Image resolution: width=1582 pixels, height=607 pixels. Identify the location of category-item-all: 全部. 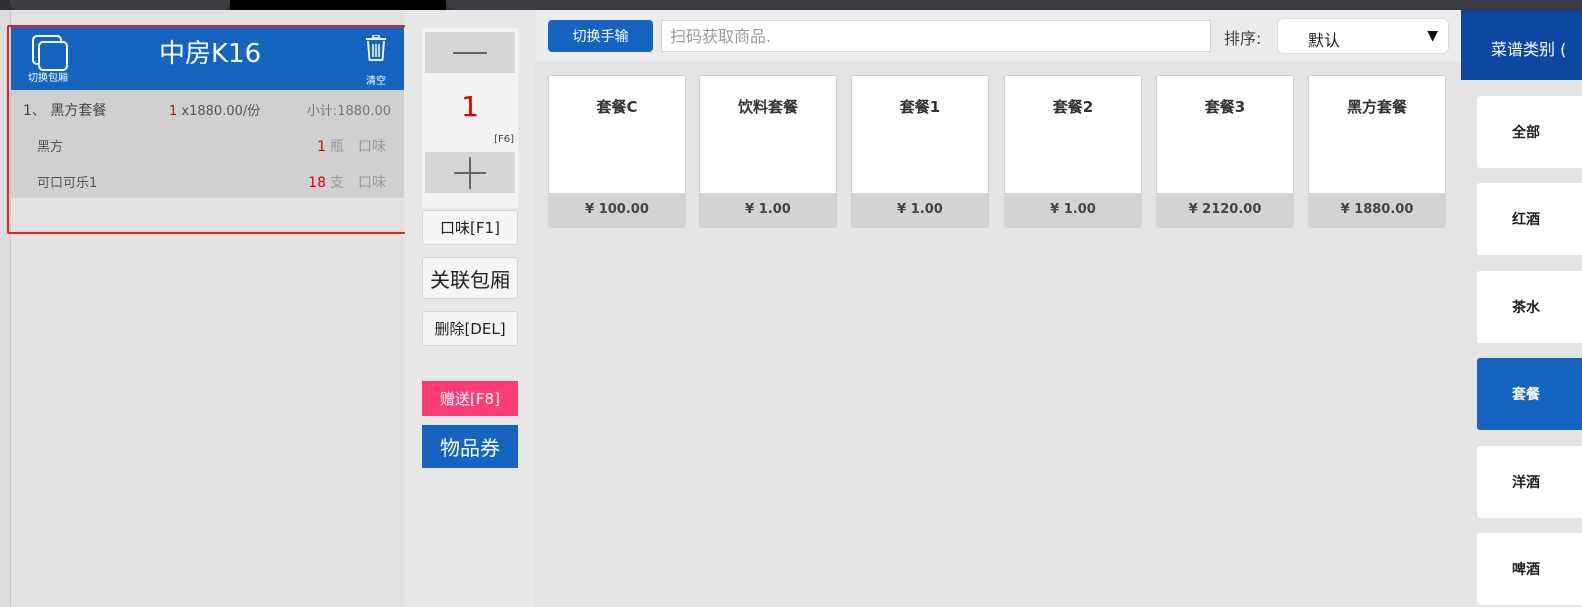
(1529, 132).